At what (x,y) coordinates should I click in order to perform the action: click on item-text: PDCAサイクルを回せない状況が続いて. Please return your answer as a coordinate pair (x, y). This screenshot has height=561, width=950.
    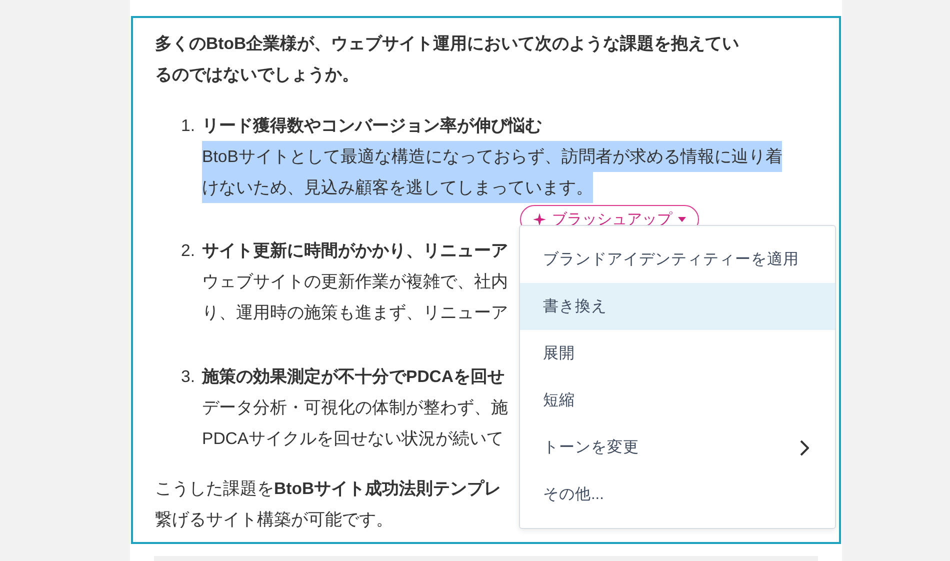
    Looking at the image, I should click on (353, 438).